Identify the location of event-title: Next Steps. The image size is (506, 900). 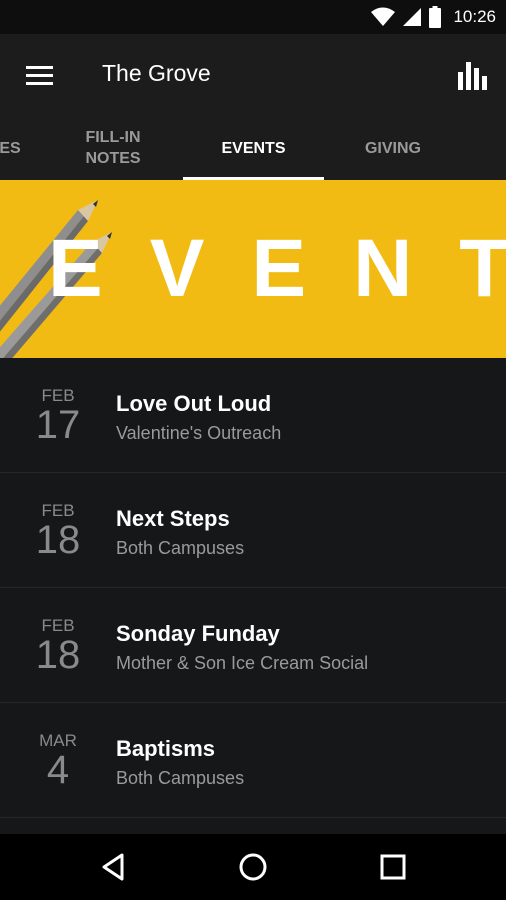
(173, 518).